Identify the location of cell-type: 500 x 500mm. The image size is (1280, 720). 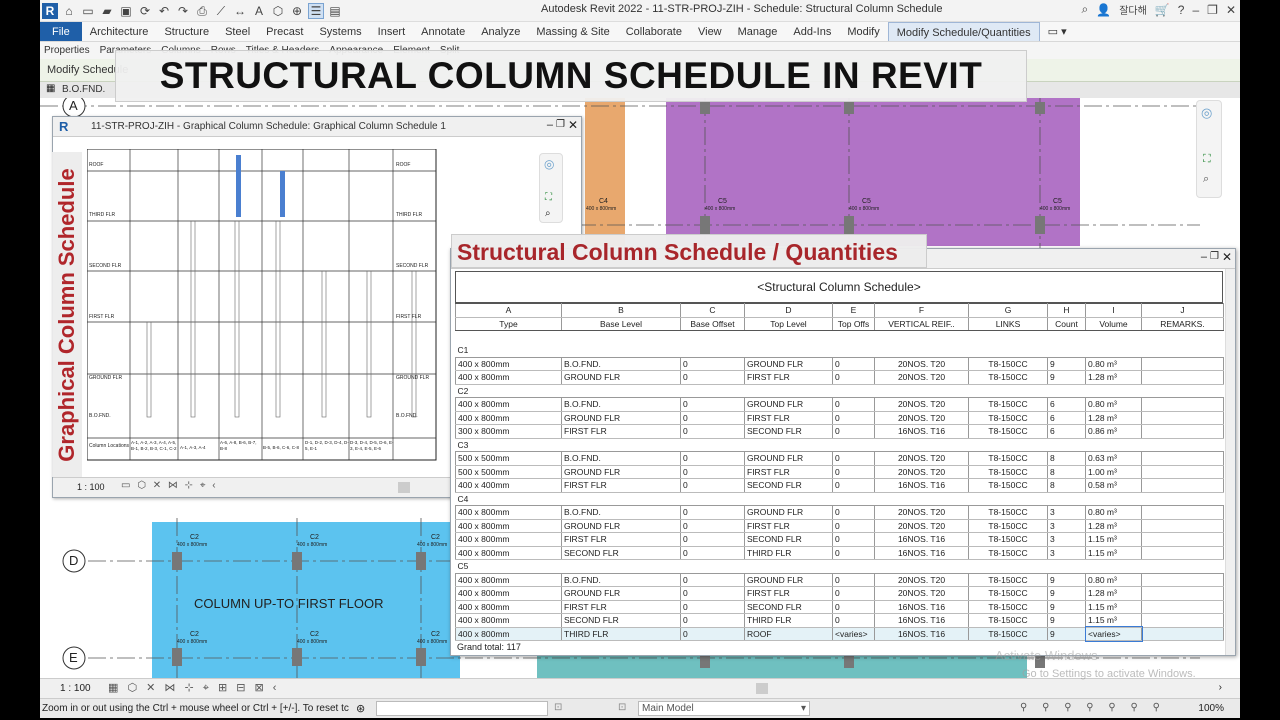
(508, 458).